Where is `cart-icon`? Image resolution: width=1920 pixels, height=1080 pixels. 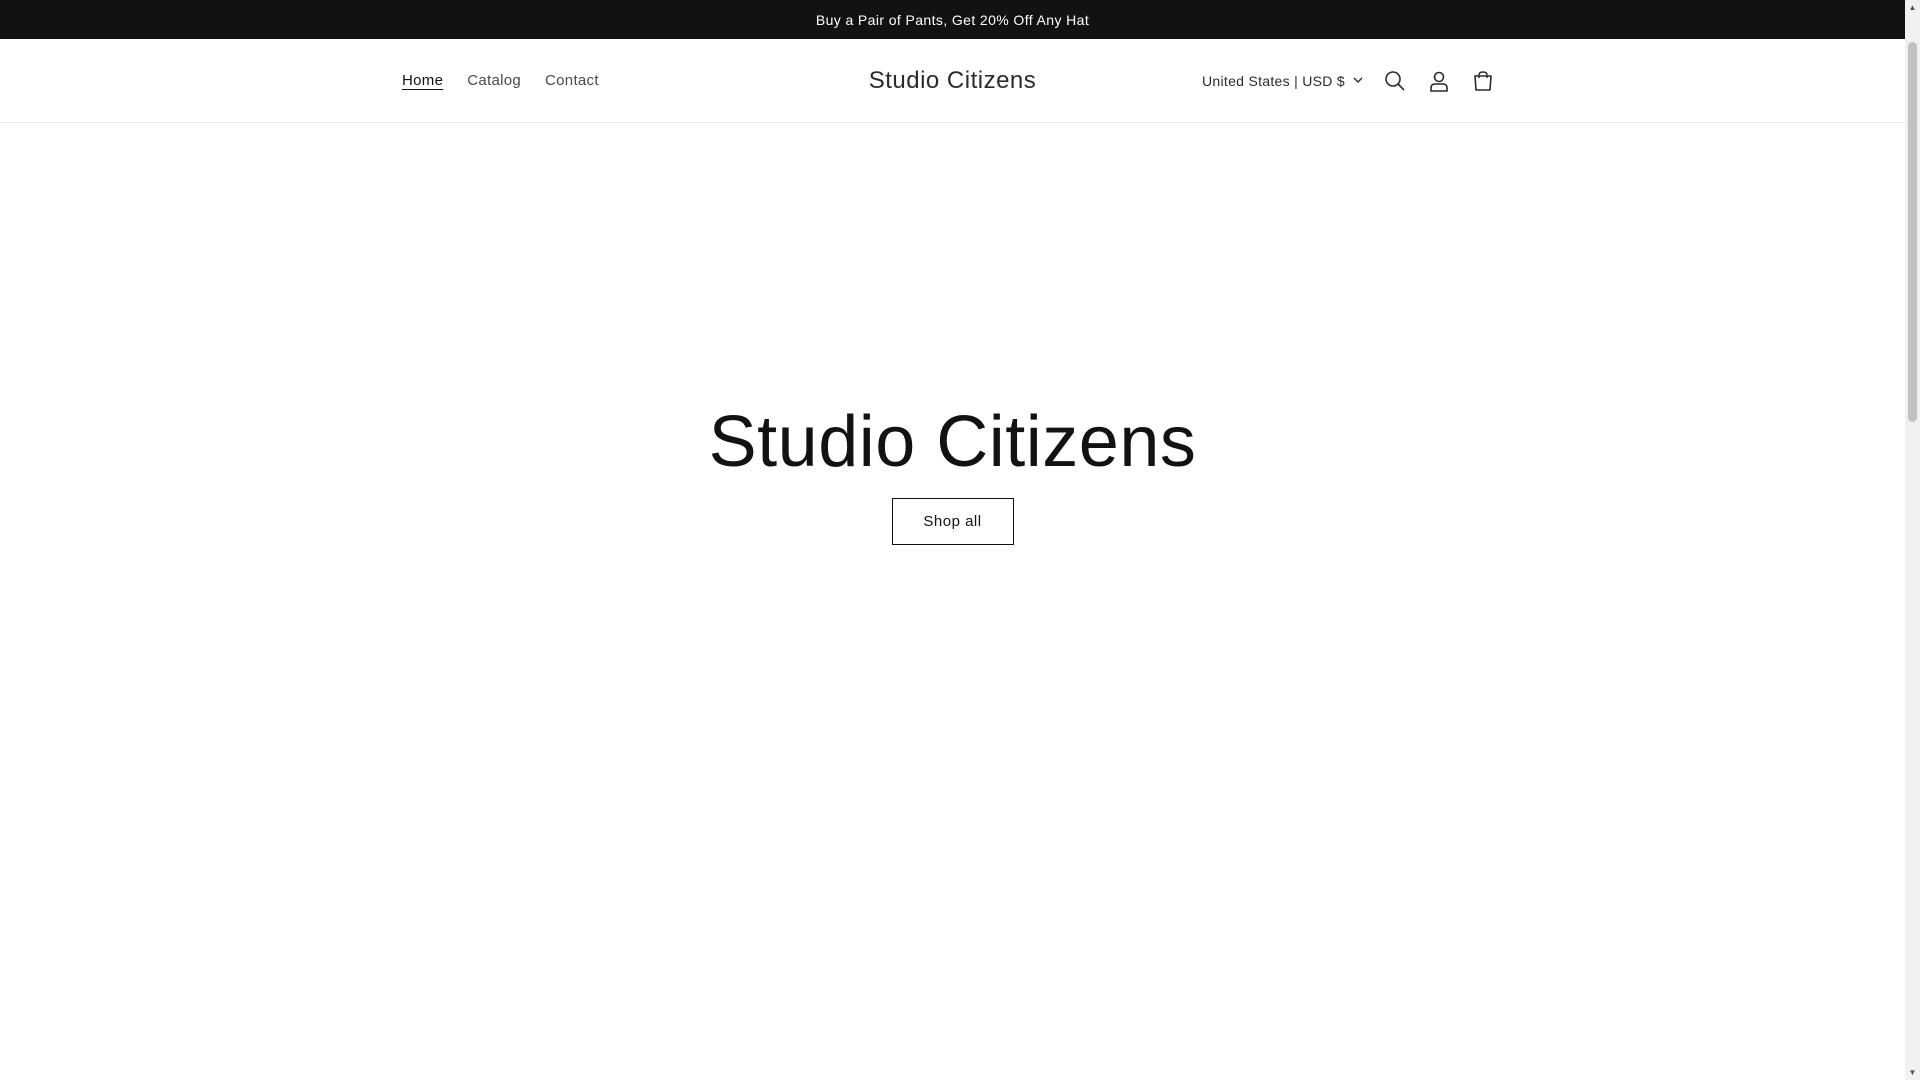 cart-icon is located at coordinates (1483, 80).